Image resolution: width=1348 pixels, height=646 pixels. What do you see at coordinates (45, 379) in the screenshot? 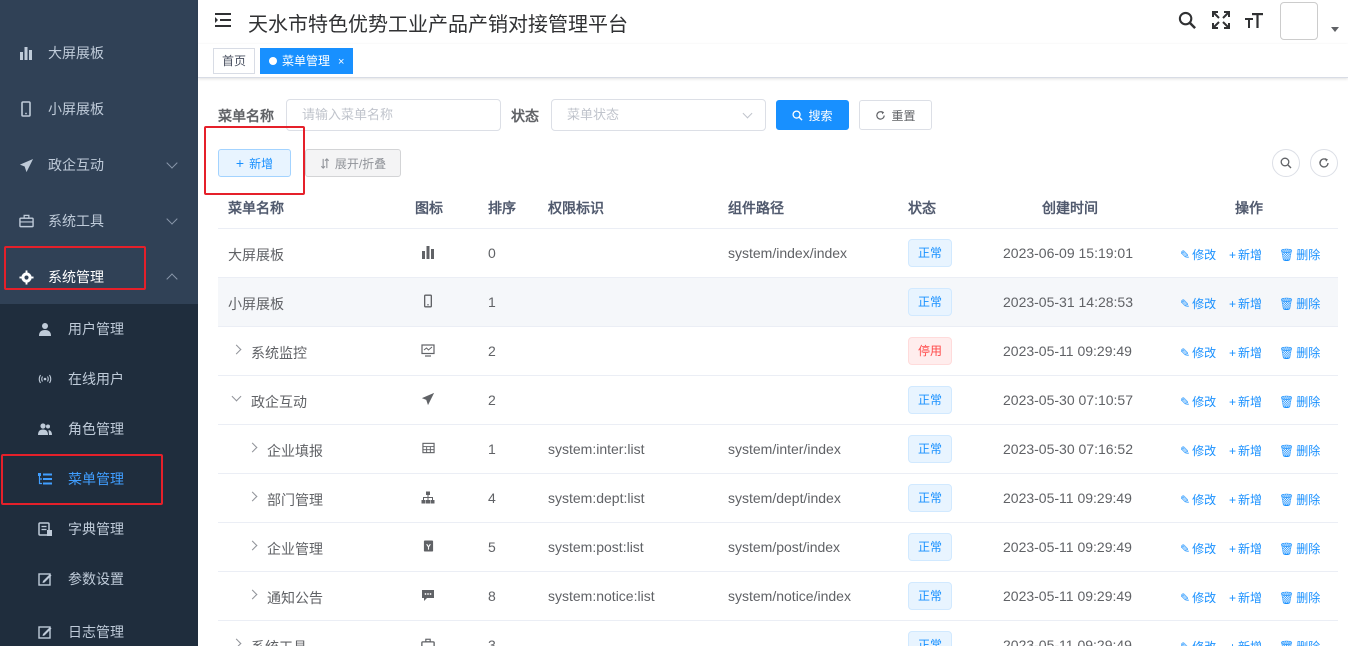
I see `online-icon` at bounding box center [45, 379].